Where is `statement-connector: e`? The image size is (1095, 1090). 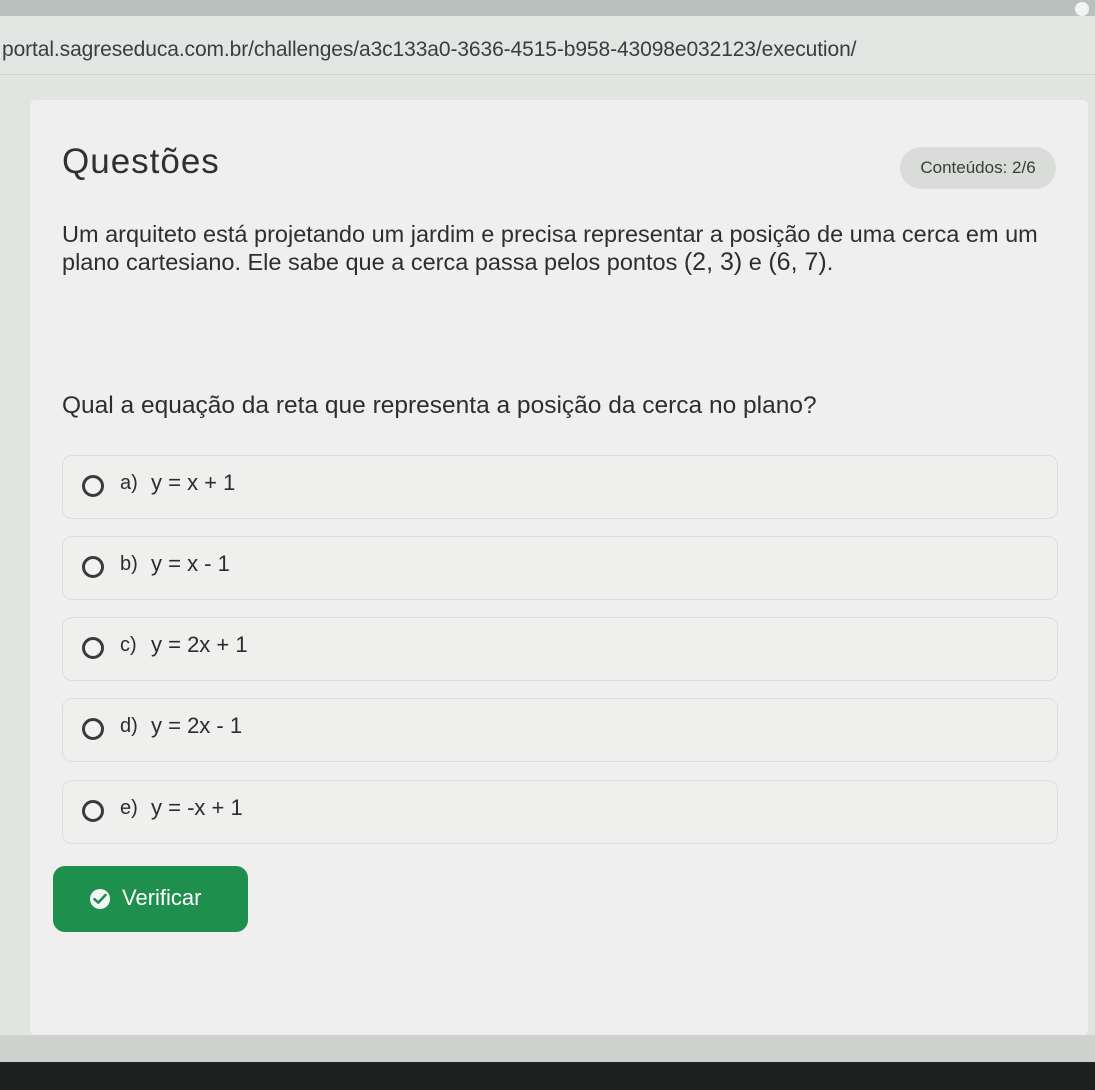 statement-connector: e is located at coordinates (755, 262).